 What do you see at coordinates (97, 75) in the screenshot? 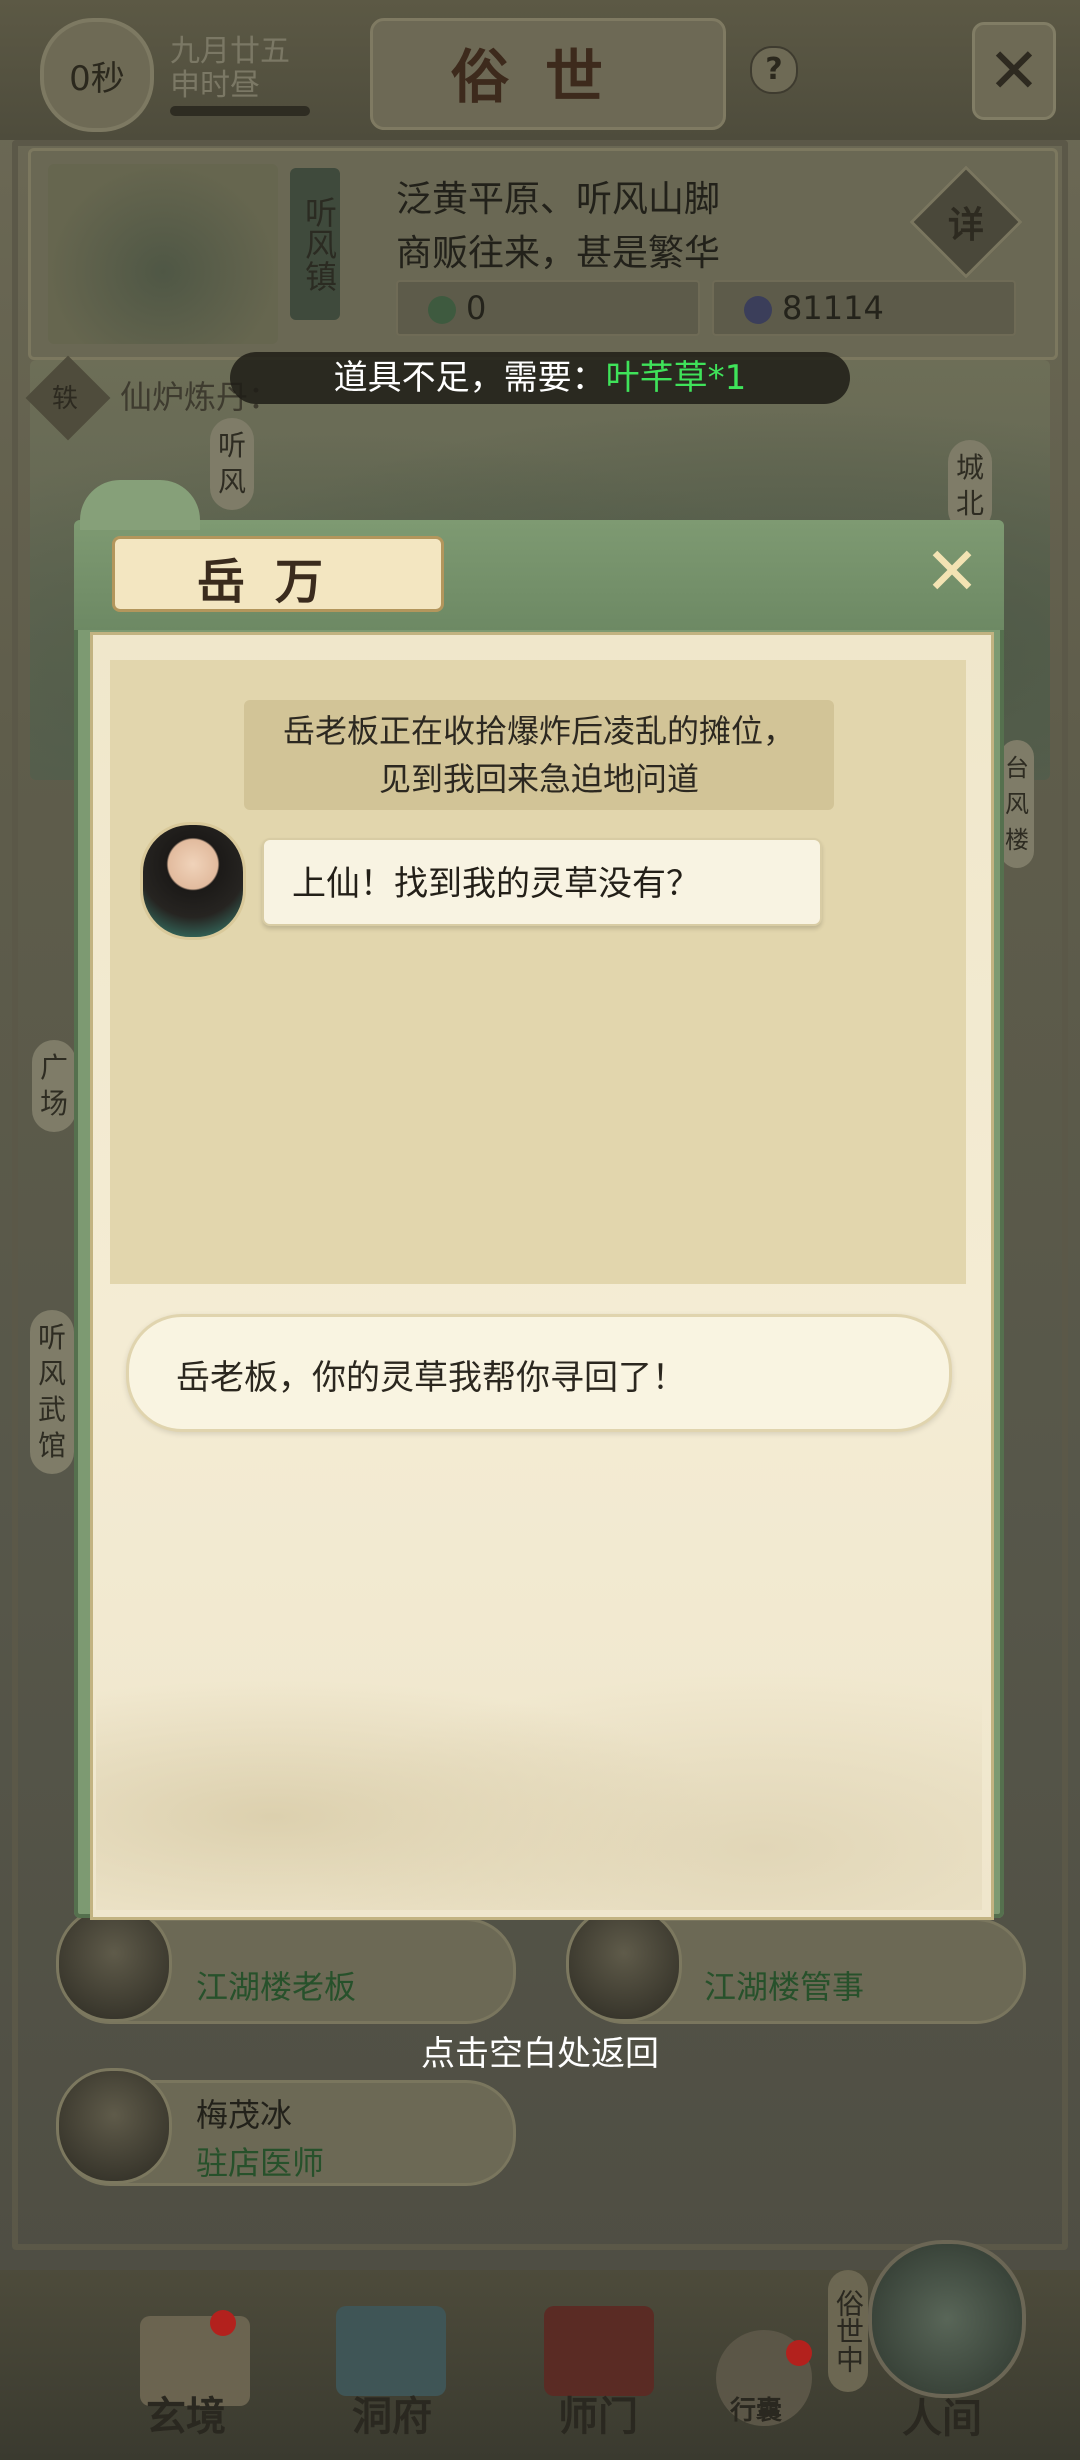
I see `timer-badge: 0秒` at bounding box center [97, 75].